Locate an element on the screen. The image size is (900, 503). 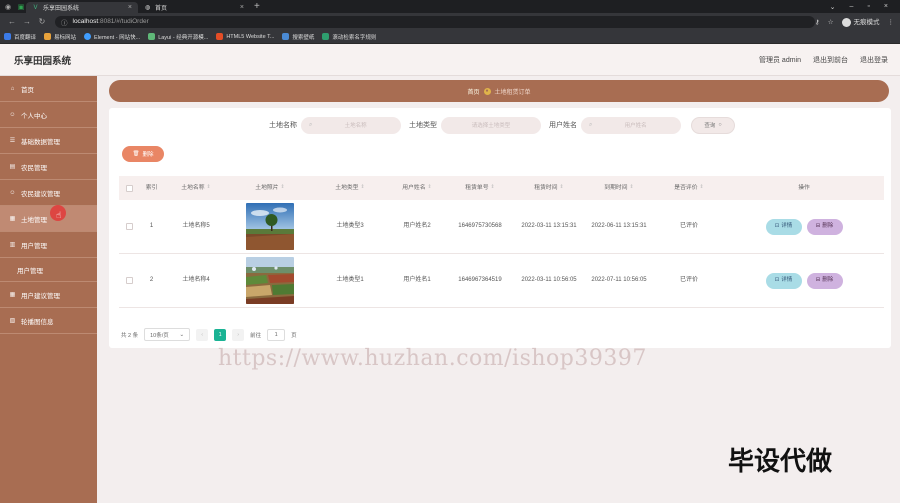
forward-icon: → is located at coordinates (27, 21).